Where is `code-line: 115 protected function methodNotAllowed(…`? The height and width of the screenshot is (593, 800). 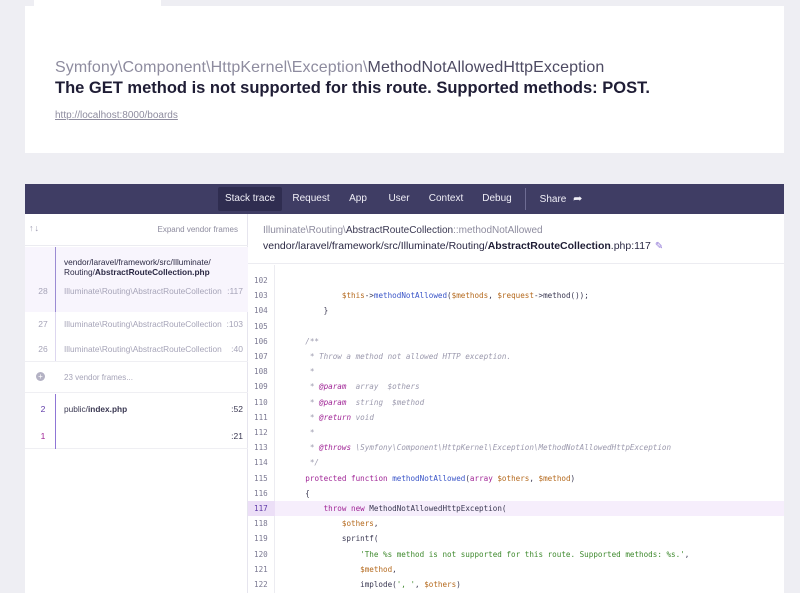
code-line: 115 protected function methodNotAllowed(… is located at coordinates (516, 478).